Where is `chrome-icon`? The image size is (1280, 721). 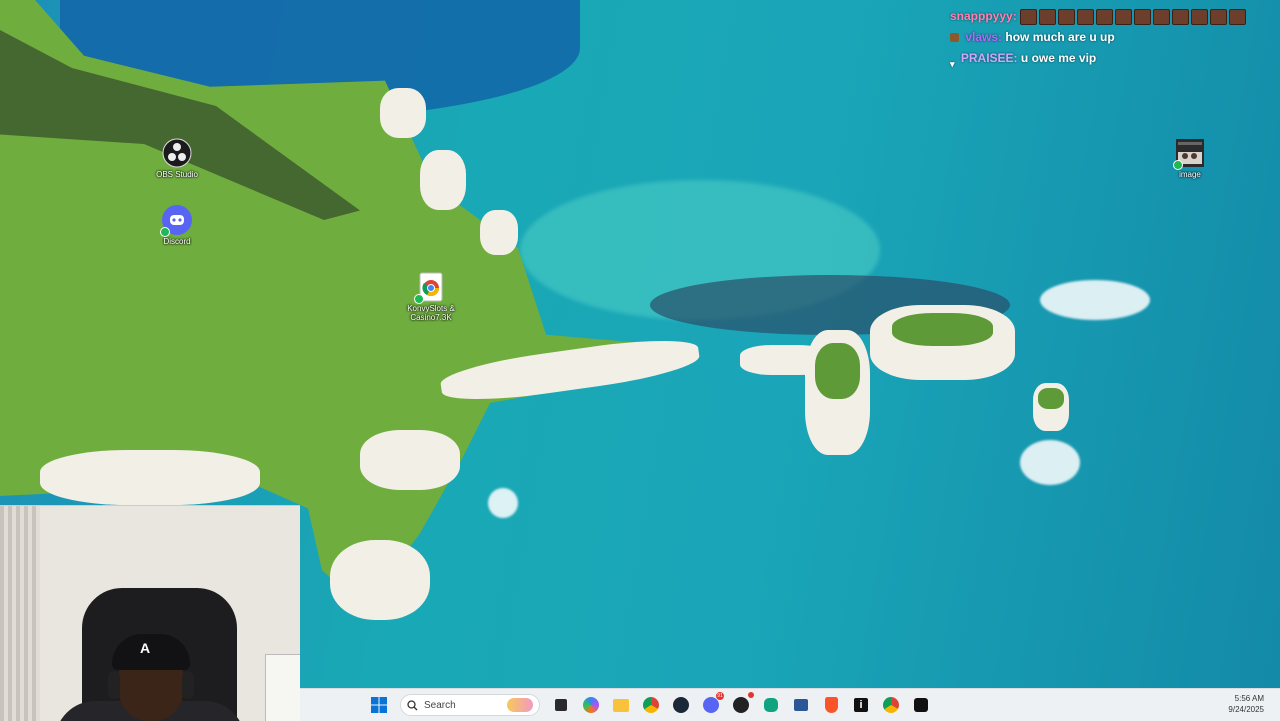
chrome-icon is located at coordinates (651, 705).